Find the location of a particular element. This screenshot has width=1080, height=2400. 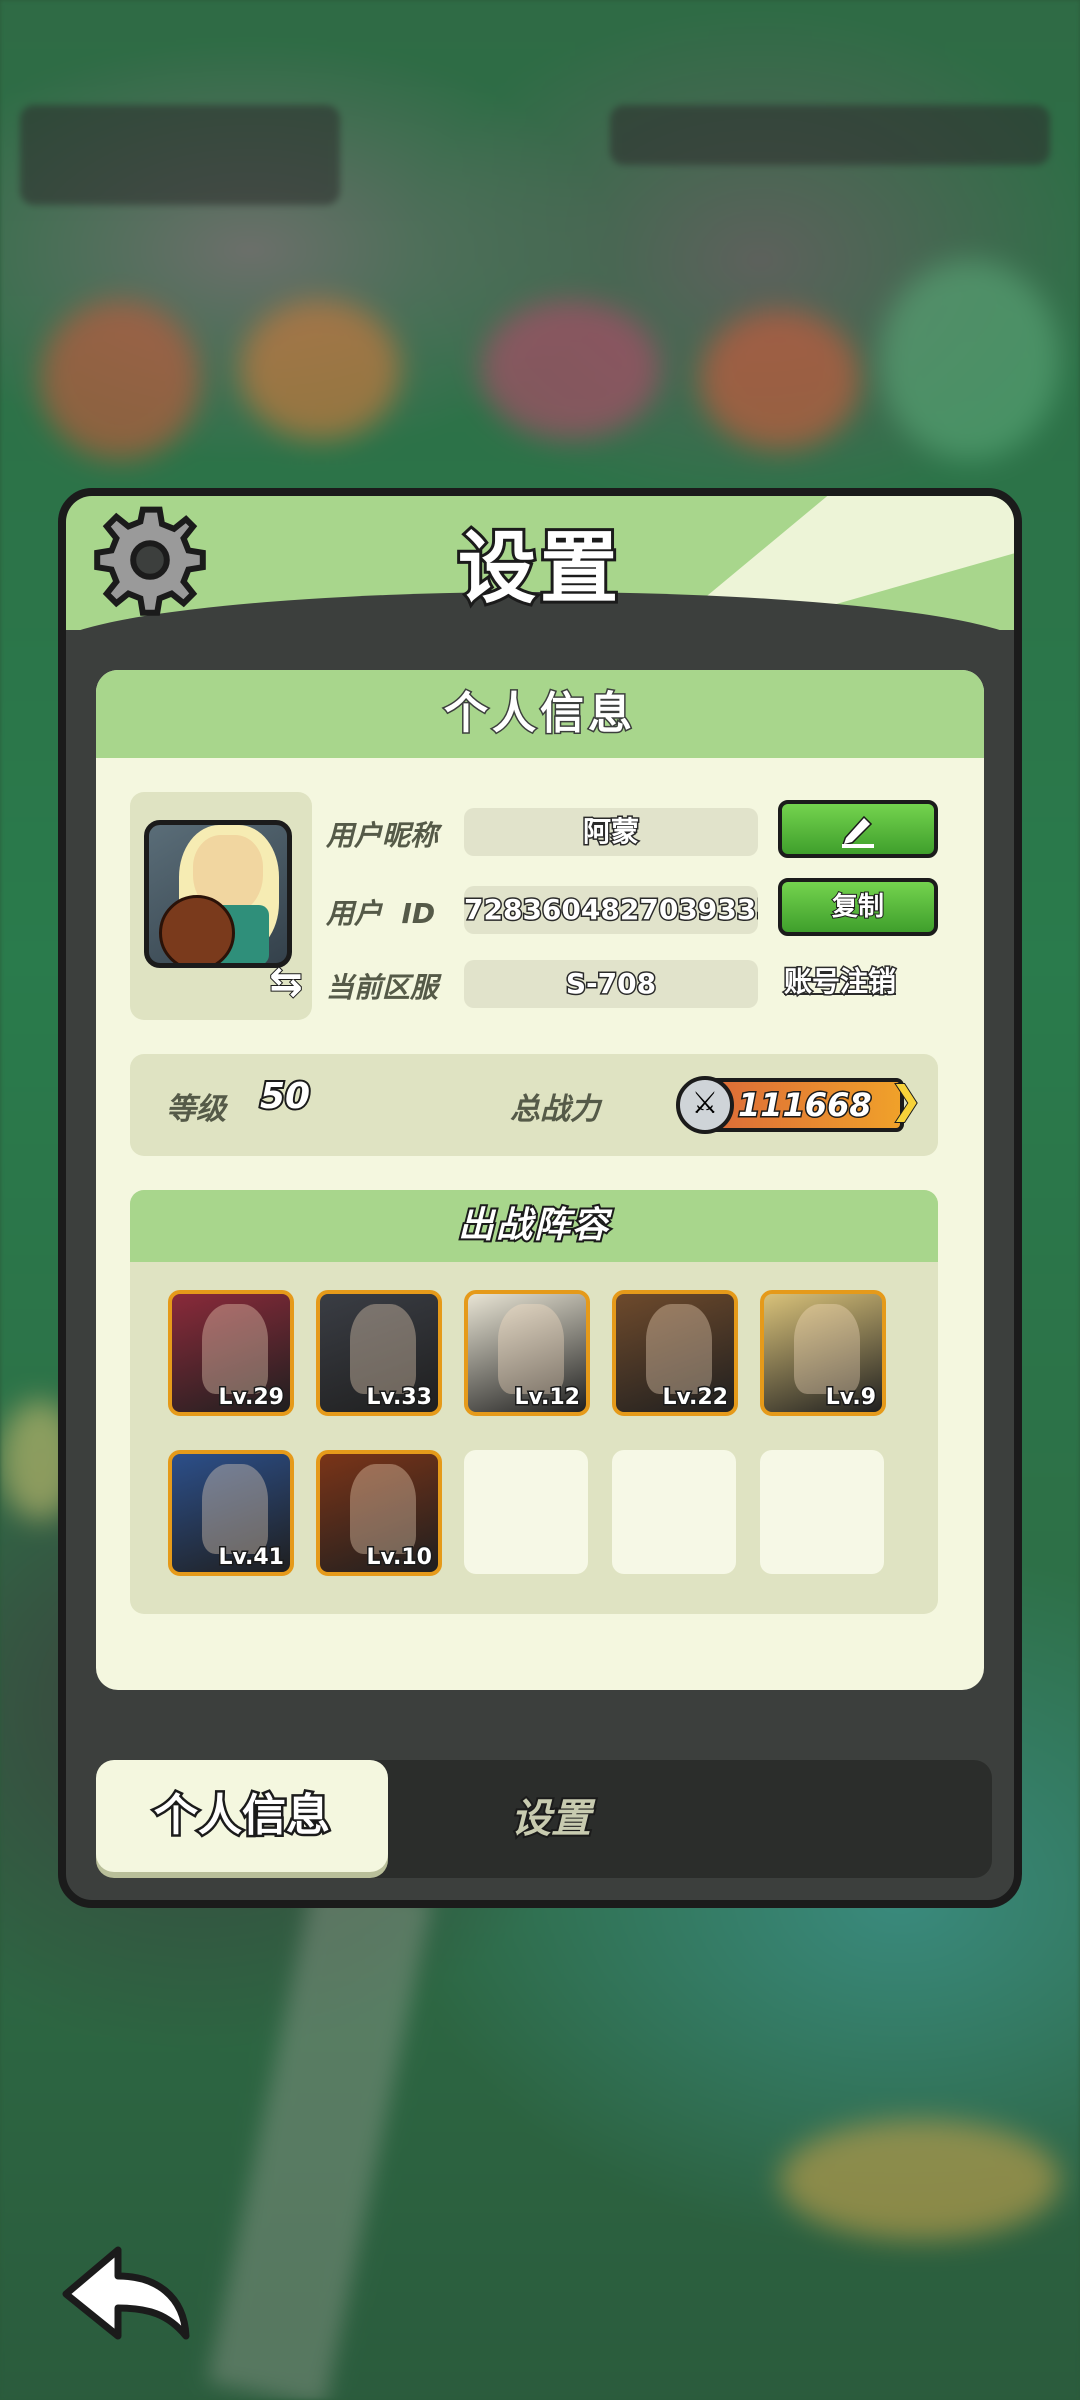

hero-level: Lv.22 is located at coordinates (695, 1398).